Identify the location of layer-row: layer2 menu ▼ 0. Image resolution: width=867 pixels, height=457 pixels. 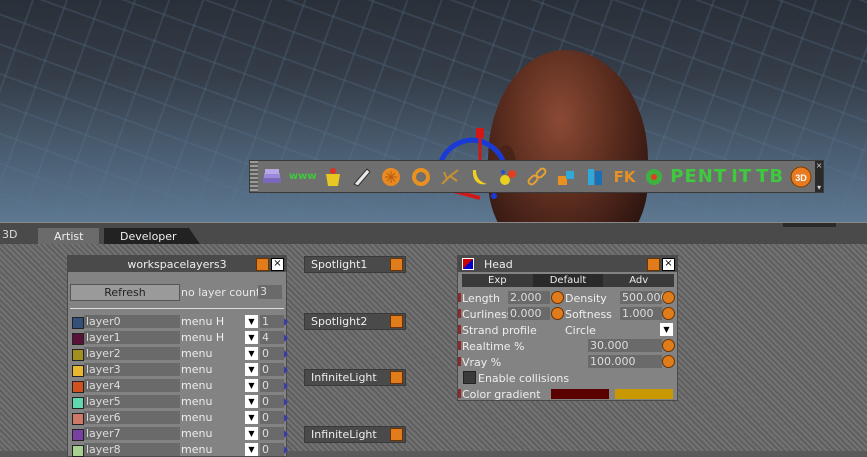
(178, 353).